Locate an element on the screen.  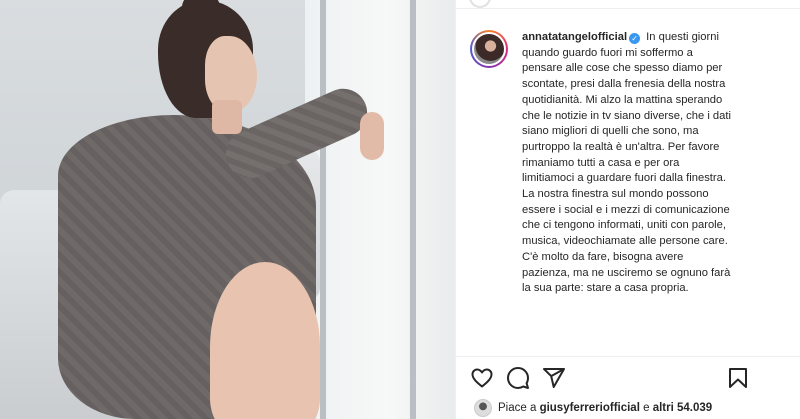
liker-avatar is located at coordinates (483, 408).